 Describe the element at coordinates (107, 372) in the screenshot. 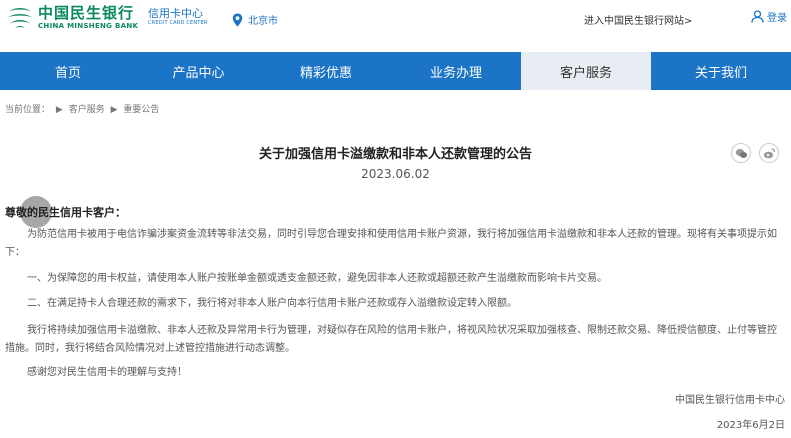

I see `body-paragraph-thanks: 感谢您对民生信用卡的理解与支持！` at that location.